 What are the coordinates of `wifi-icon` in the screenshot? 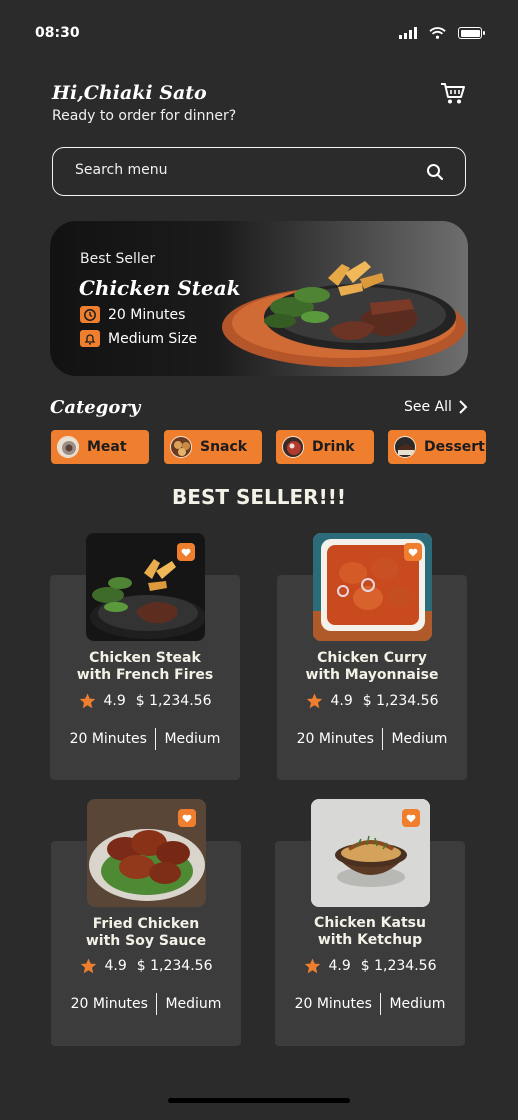 It's located at (437, 33).